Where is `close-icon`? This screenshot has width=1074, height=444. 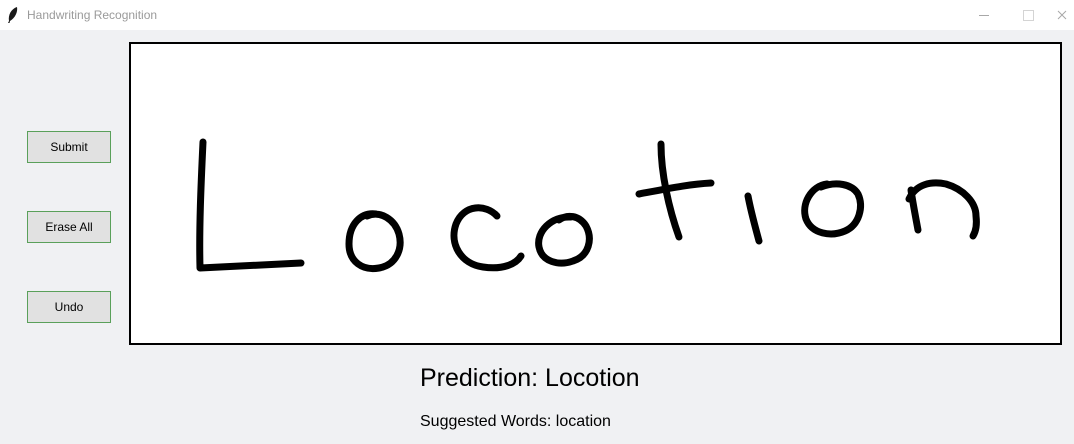
close-icon is located at coordinates (1062, 15).